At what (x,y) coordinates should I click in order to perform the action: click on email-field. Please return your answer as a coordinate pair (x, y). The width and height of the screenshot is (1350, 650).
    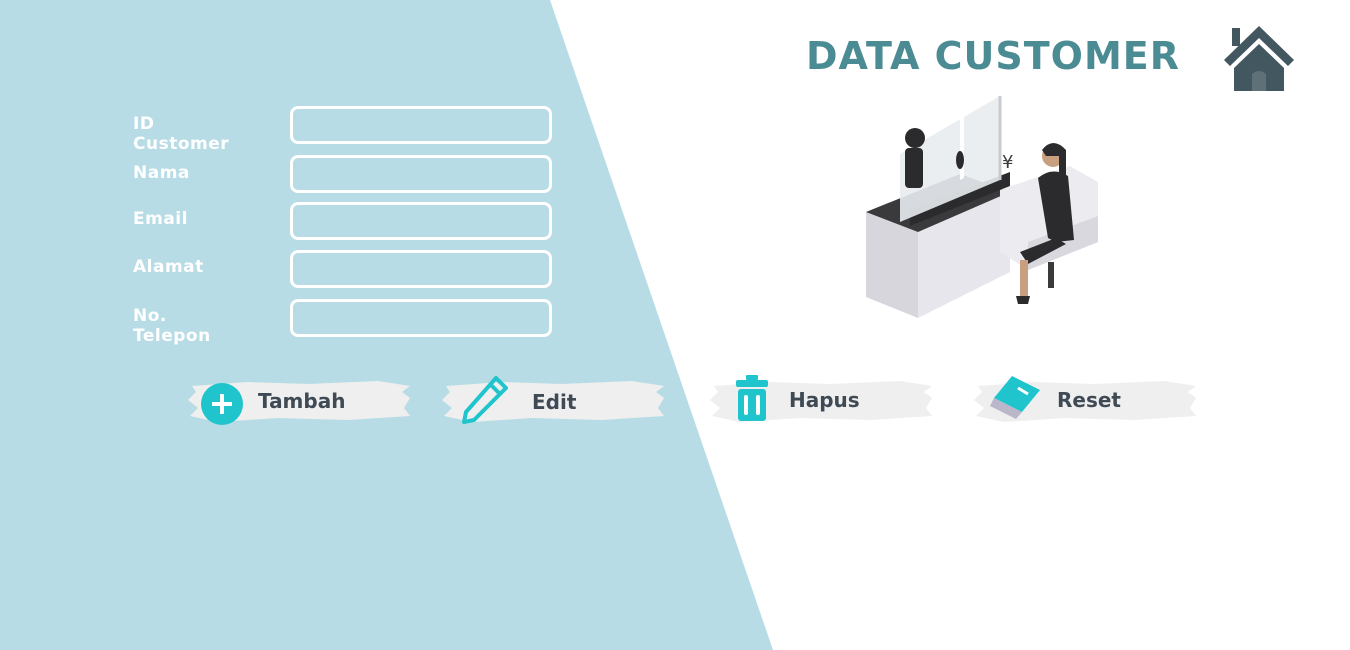
    Looking at the image, I should click on (421, 221).